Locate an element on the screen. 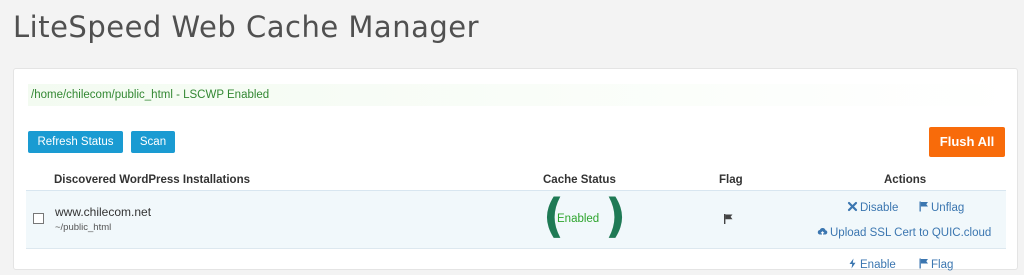  site-name: www.chilecom.net is located at coordinates (103, 212).